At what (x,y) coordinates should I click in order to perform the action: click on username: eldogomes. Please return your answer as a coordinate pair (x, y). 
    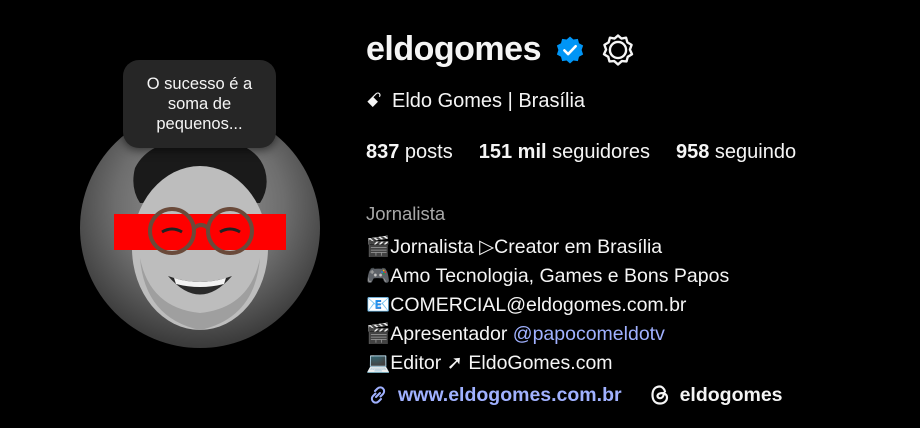
    Looking at the image, I should click on (453, 49).